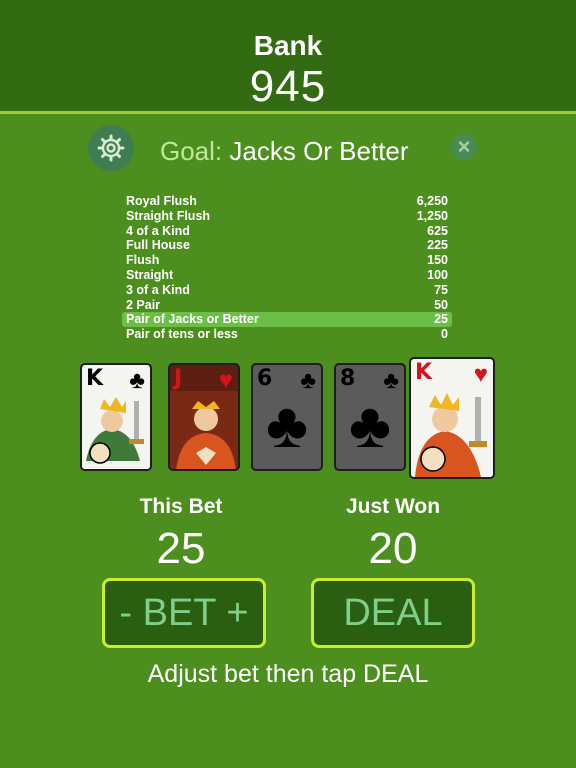 The width and height of the screenshot is (576, 768). Describe the element at coordinates (158, 289) in the screenshot. I see `hand-name: 3 of a Kind` at that location.